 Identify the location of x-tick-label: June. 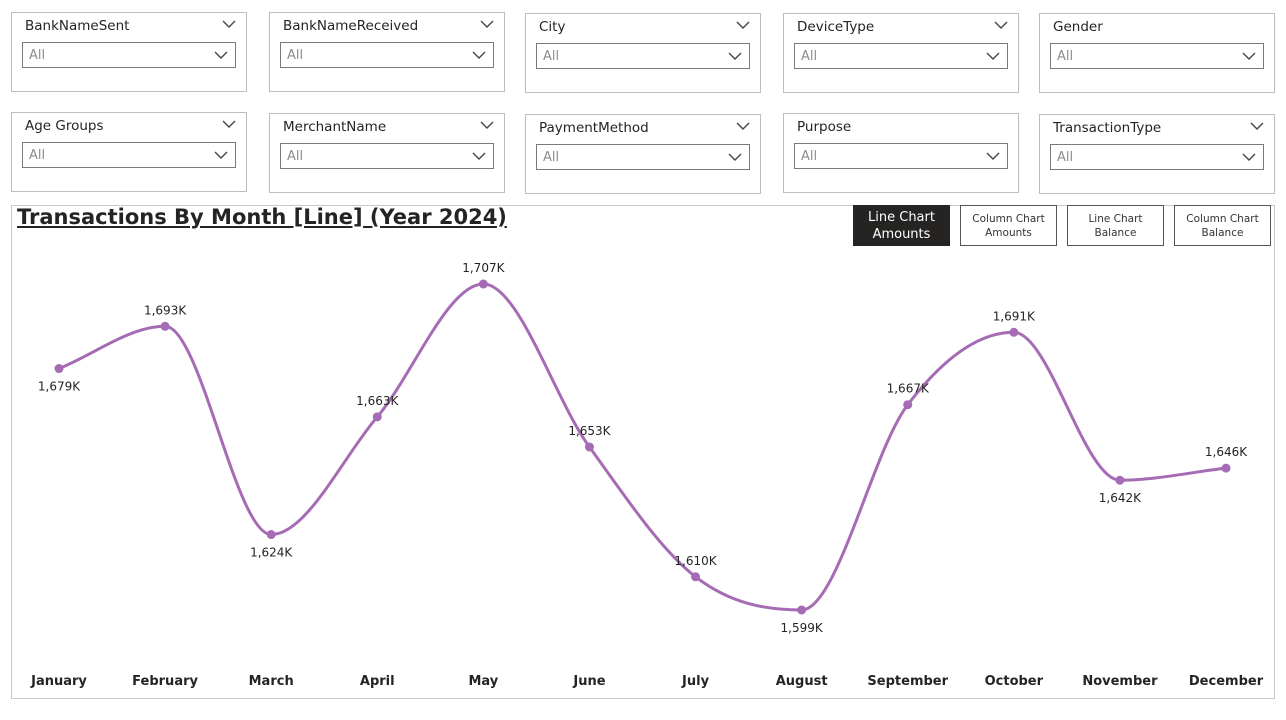
(588, 681).